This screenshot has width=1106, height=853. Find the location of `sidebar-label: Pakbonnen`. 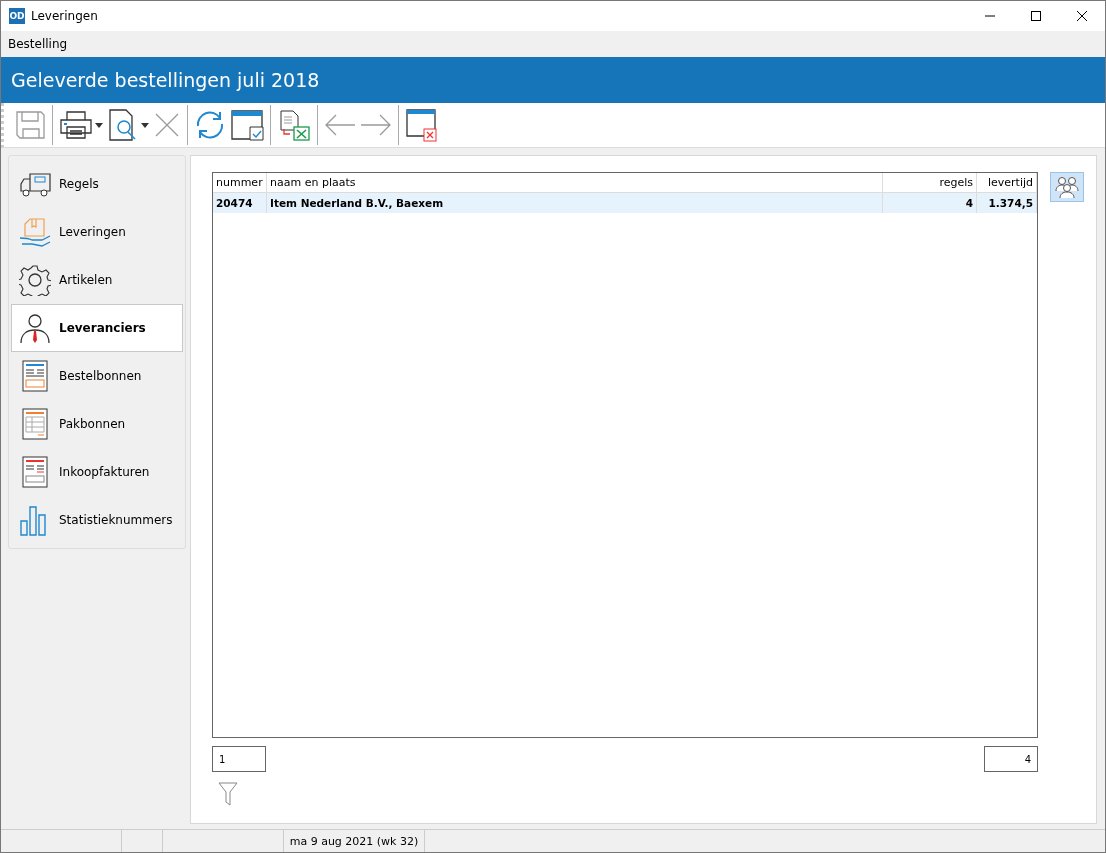

sidebar-label: Pakbonnen is located at coordinates (92, 424).